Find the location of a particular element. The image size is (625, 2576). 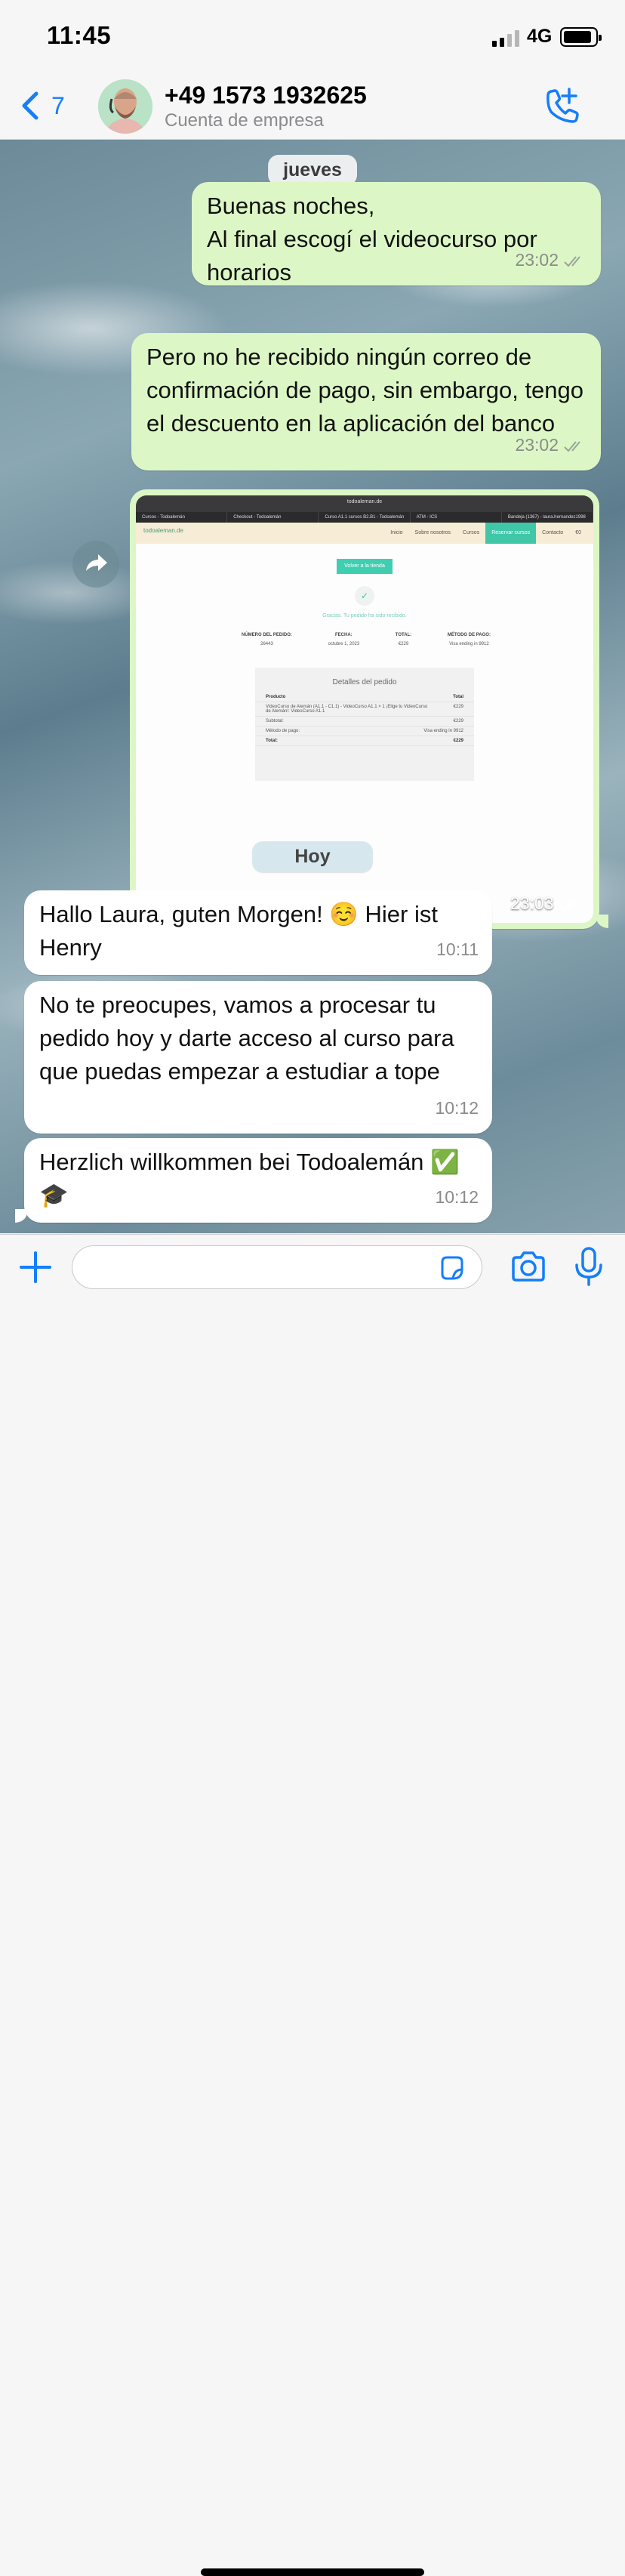

details-row: Subtotal: €229 is located at coordinates (364, 722).